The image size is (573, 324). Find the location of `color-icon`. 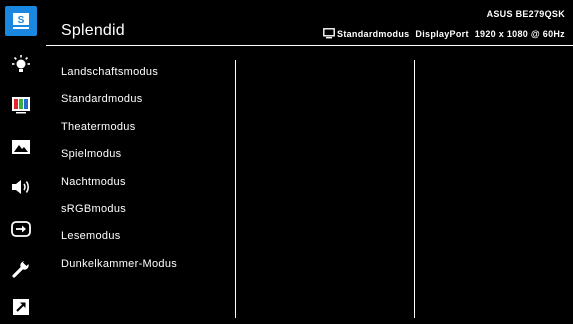

color-icon is located at coordinates (21, 105).